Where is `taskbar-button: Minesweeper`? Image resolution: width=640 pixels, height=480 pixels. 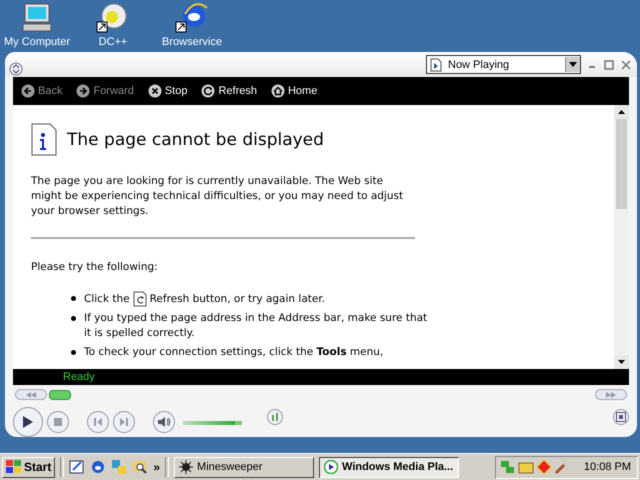
taskbar-button: Minesweeper is located at coordinates (244, 467).